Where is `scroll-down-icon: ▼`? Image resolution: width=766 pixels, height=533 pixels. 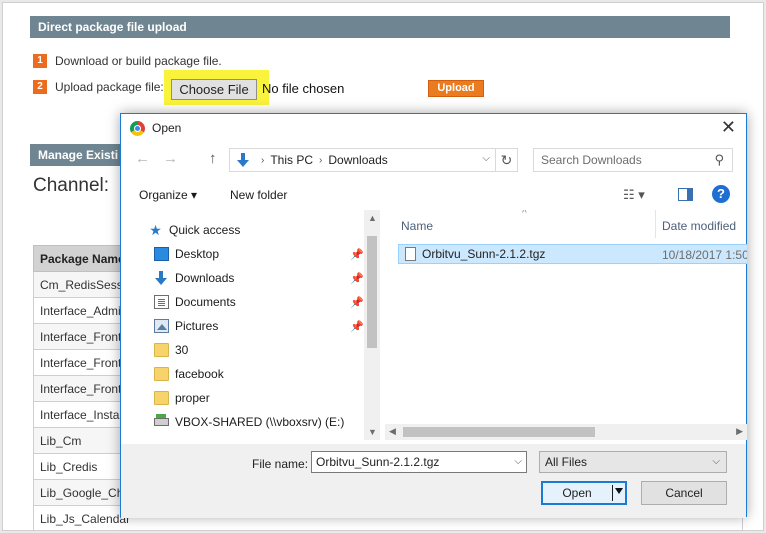 scroll-down-icon: ▼ is located at coordinates (372, 432).